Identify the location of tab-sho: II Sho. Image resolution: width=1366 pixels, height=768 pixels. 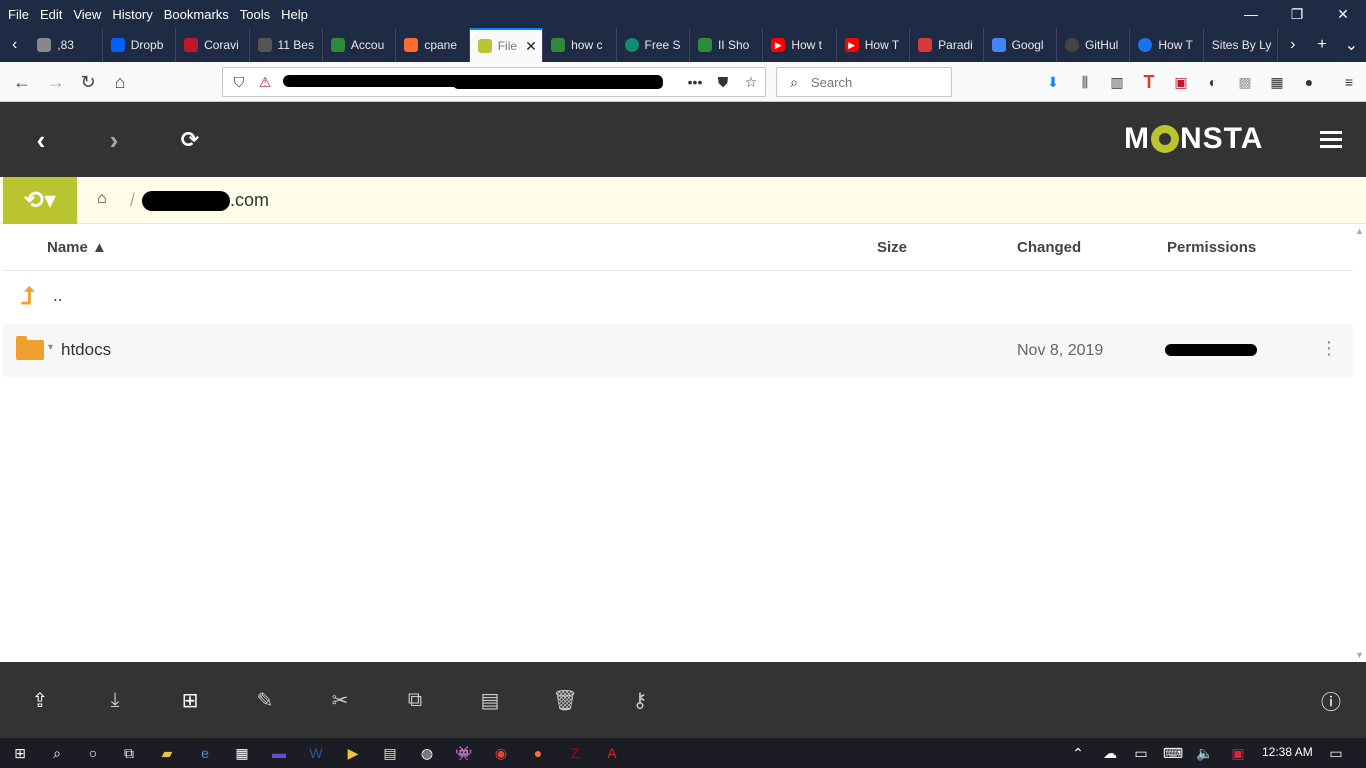
(727, 45).